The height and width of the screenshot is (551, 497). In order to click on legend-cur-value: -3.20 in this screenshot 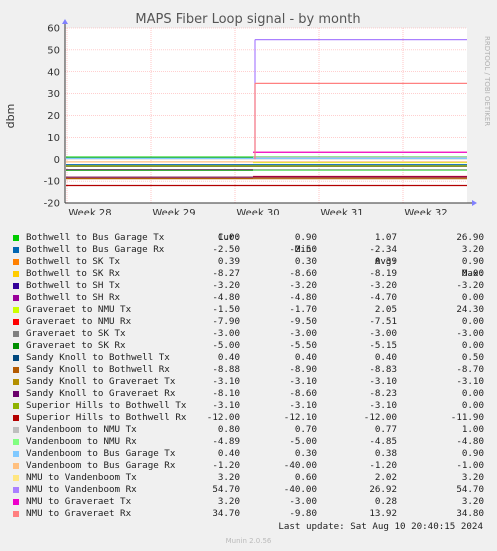, I will do `click(226, 285)`.